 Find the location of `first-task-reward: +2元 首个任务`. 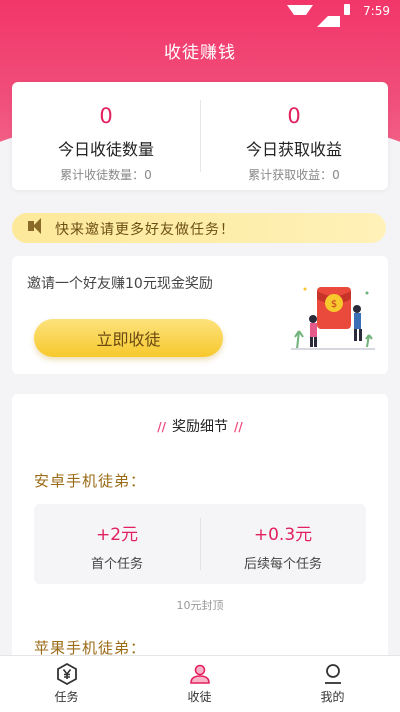

first-task-reward: +2元 首个任务 is located at coordinates (117, 544).